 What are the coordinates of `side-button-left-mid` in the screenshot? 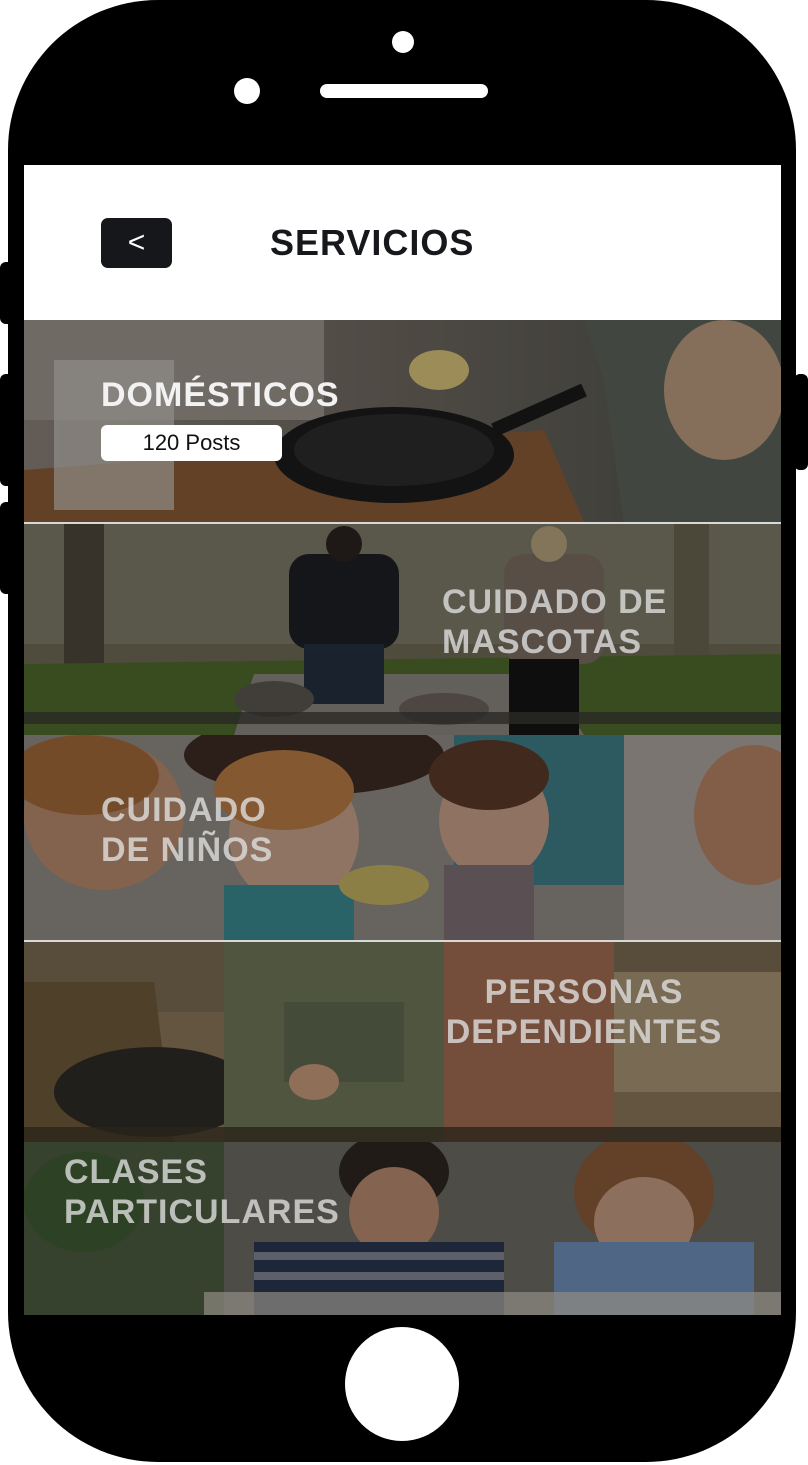 It's located at (7, 430).